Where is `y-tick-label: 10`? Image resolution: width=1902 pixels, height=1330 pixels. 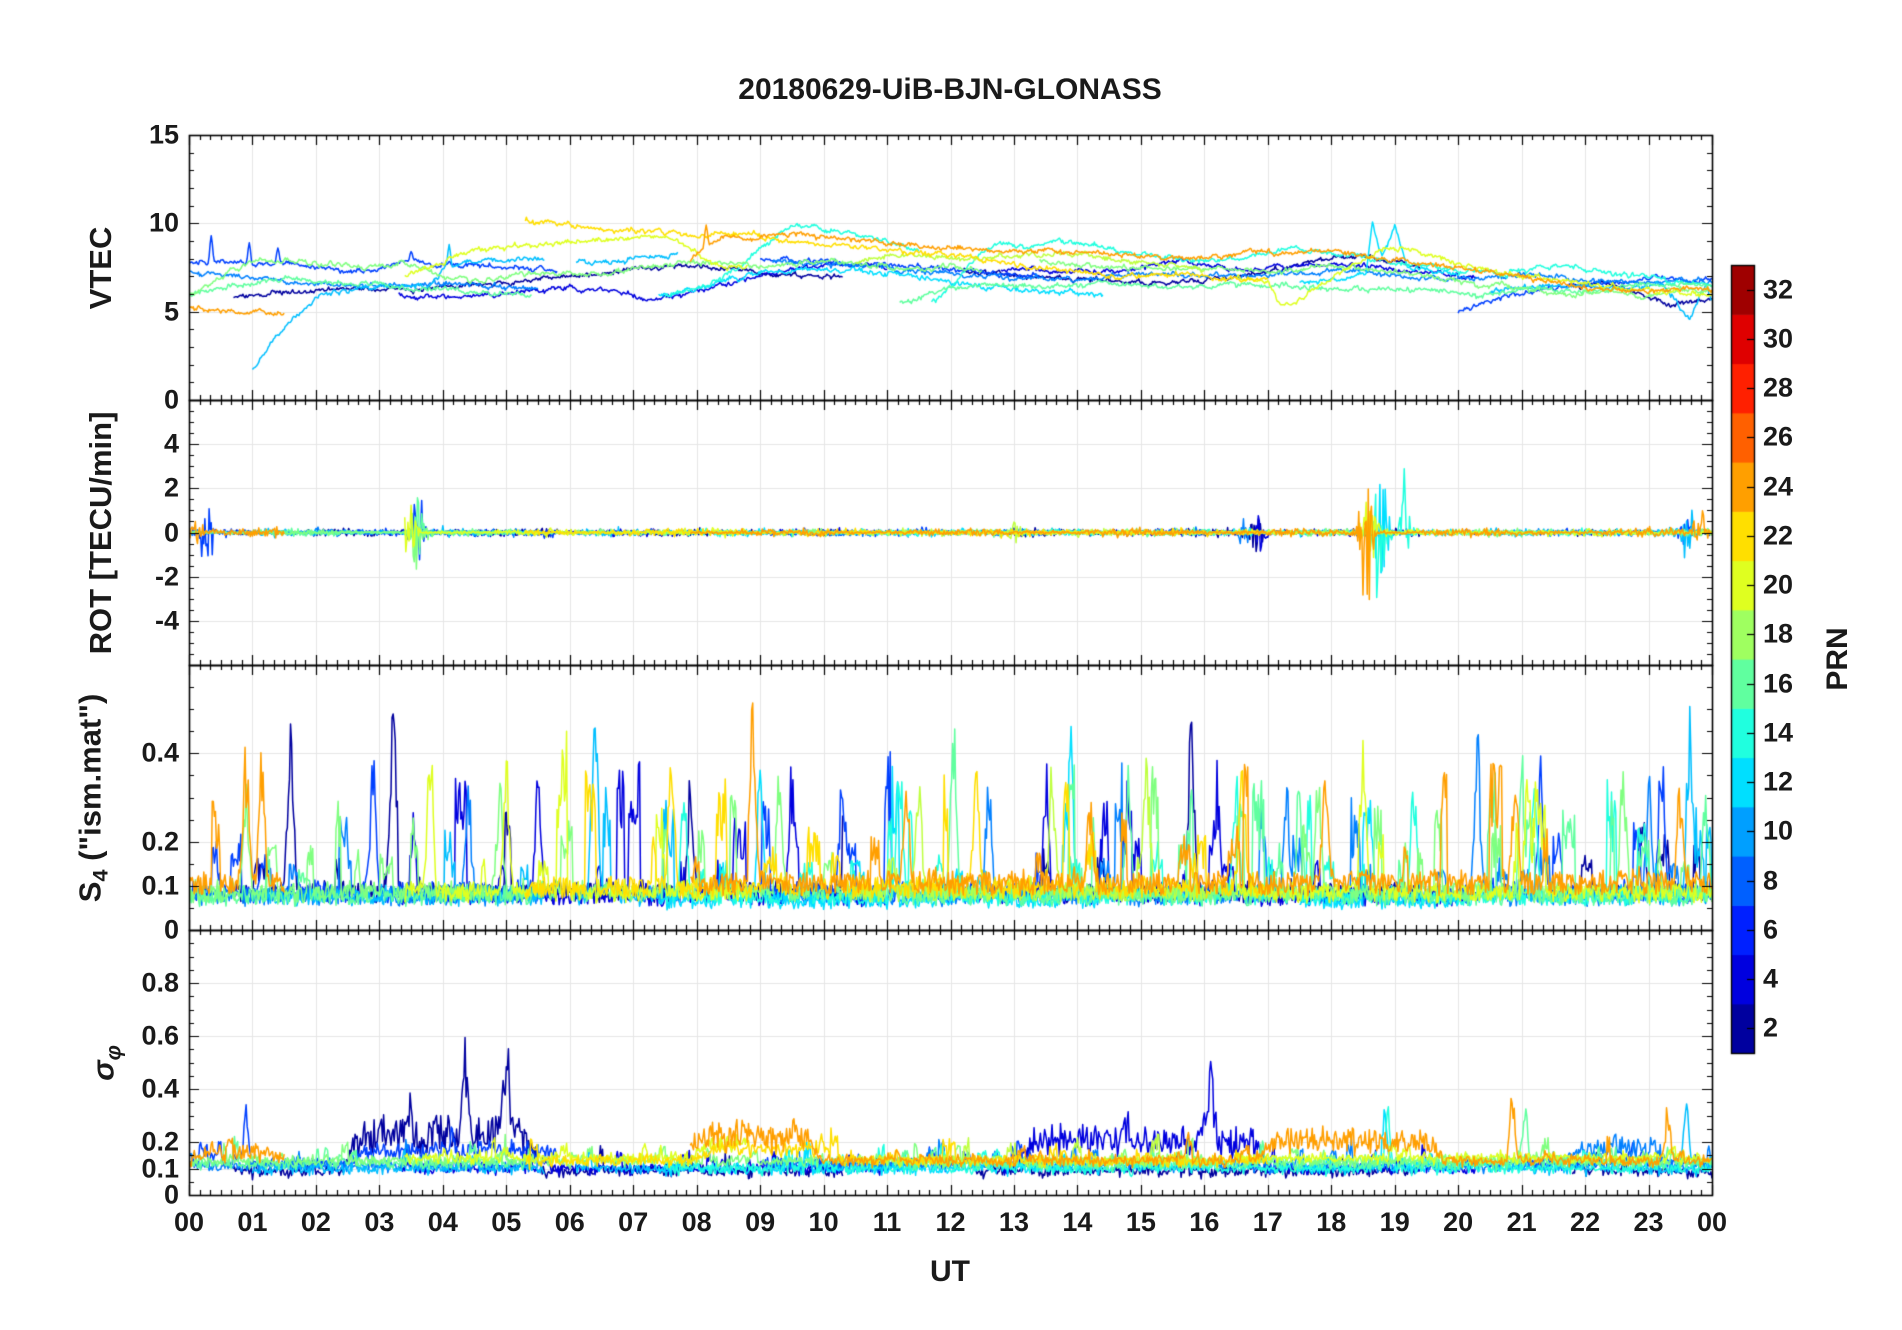 y-tick-label: 10 is located at coordinates (163, 222).